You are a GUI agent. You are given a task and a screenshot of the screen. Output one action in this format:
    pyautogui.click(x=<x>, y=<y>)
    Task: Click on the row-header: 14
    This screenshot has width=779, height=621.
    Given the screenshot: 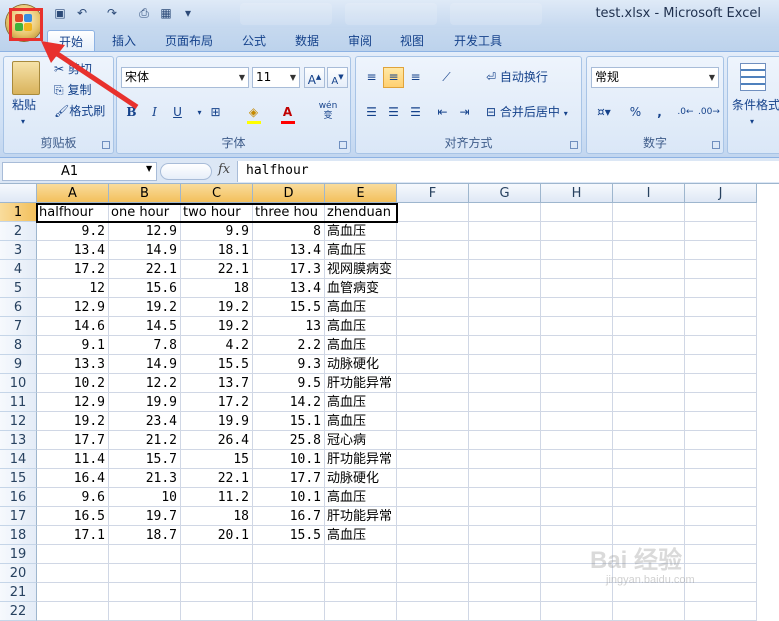 What is the action you would take?
    pyautogui.click(x=18, y=459)
    